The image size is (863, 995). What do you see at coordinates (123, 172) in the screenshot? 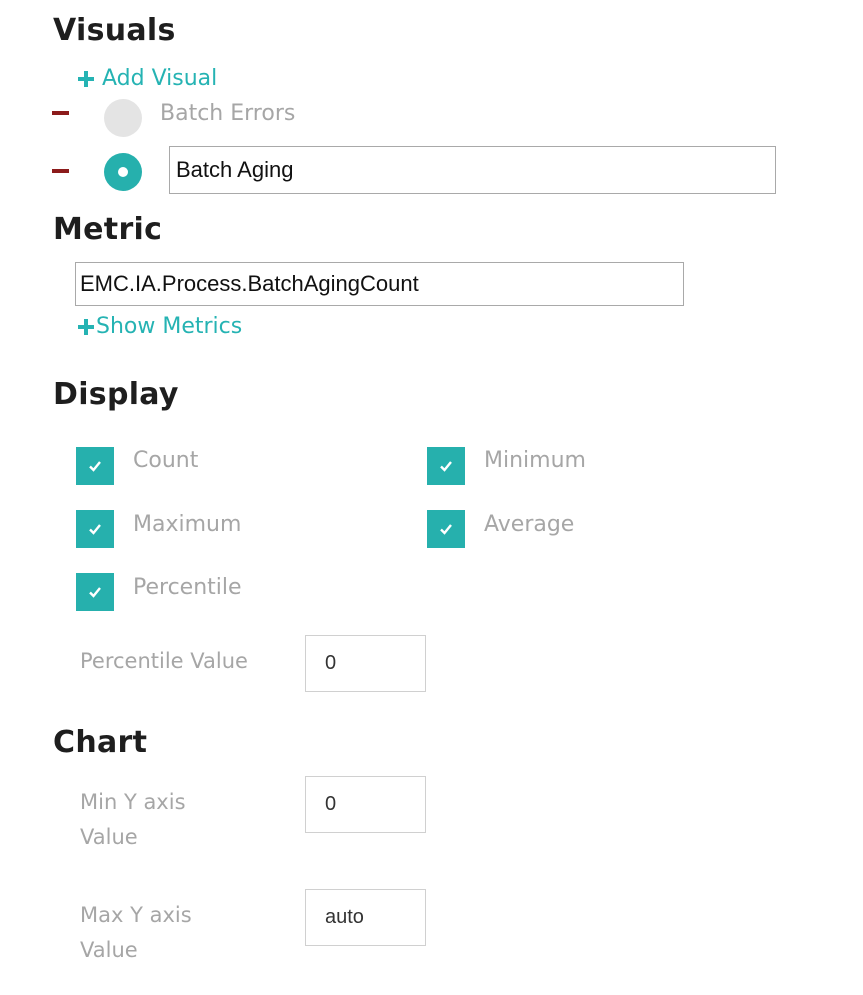
I see `visual-radio-batch-aging` at bounding box center [123, 172].